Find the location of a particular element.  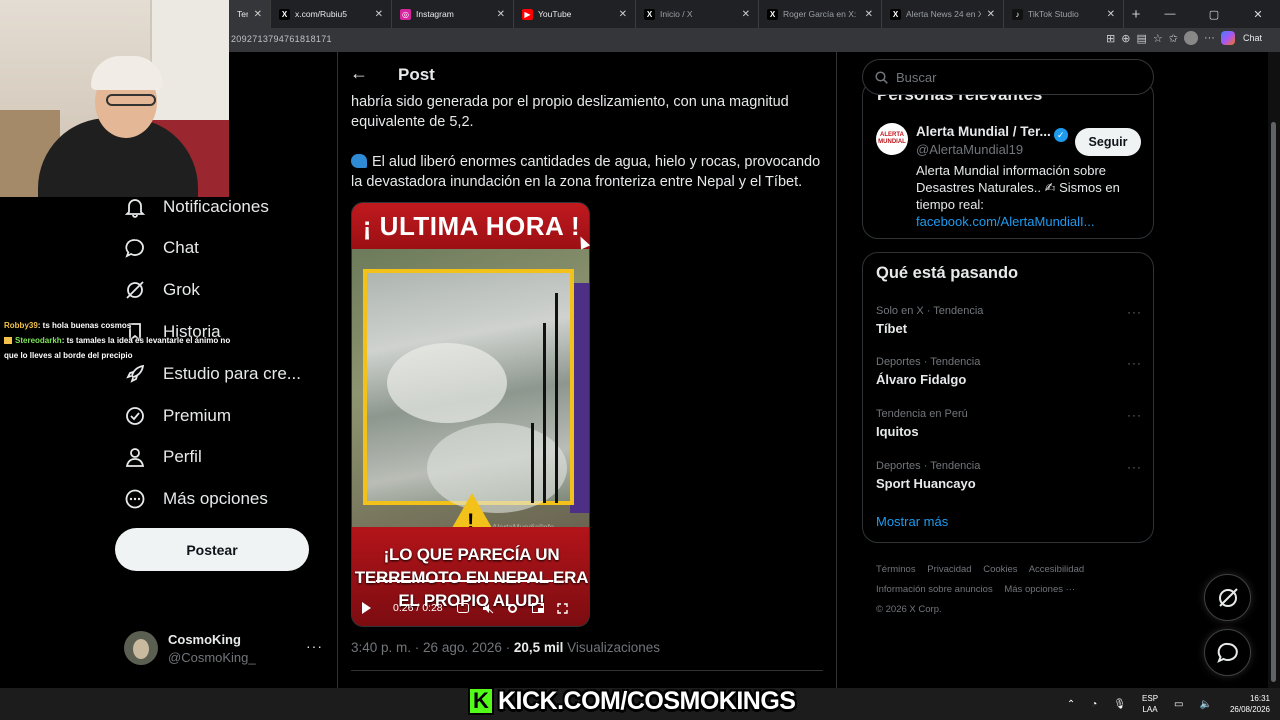

footer-link: Cookies is located at coordinates (1000, 569).